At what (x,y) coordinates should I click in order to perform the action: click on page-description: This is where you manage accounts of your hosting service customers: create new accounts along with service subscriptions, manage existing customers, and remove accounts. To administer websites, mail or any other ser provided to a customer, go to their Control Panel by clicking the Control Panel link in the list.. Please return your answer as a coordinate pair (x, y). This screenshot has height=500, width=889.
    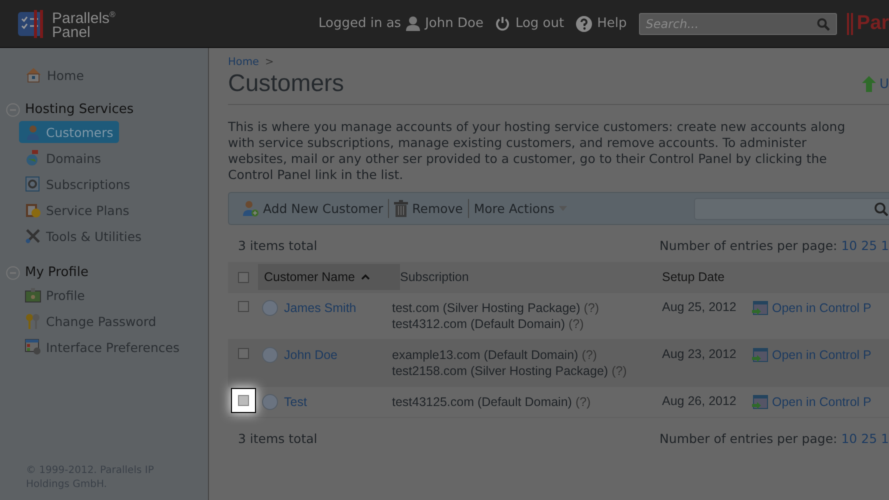
    Looking at the image, I should click on (537, 151).